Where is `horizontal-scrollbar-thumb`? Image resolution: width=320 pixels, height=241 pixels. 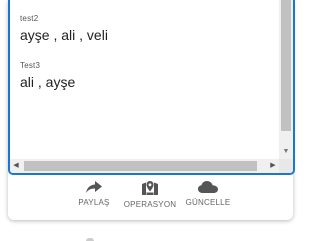 horizontal-scrollbar-thumb is located at coordinates (140, 166).